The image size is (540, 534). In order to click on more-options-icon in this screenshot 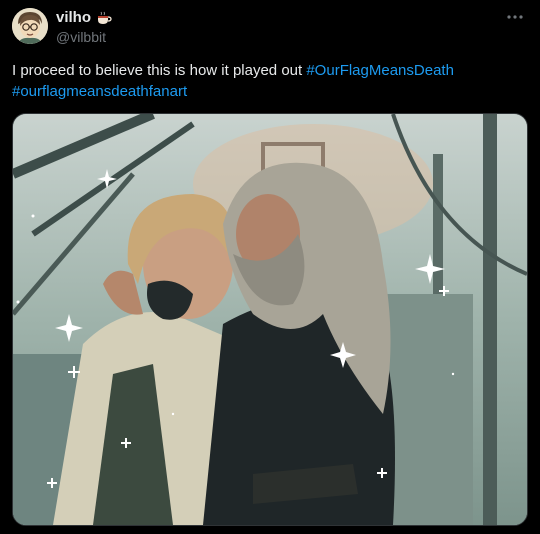, I will do `click(515, 17)`.